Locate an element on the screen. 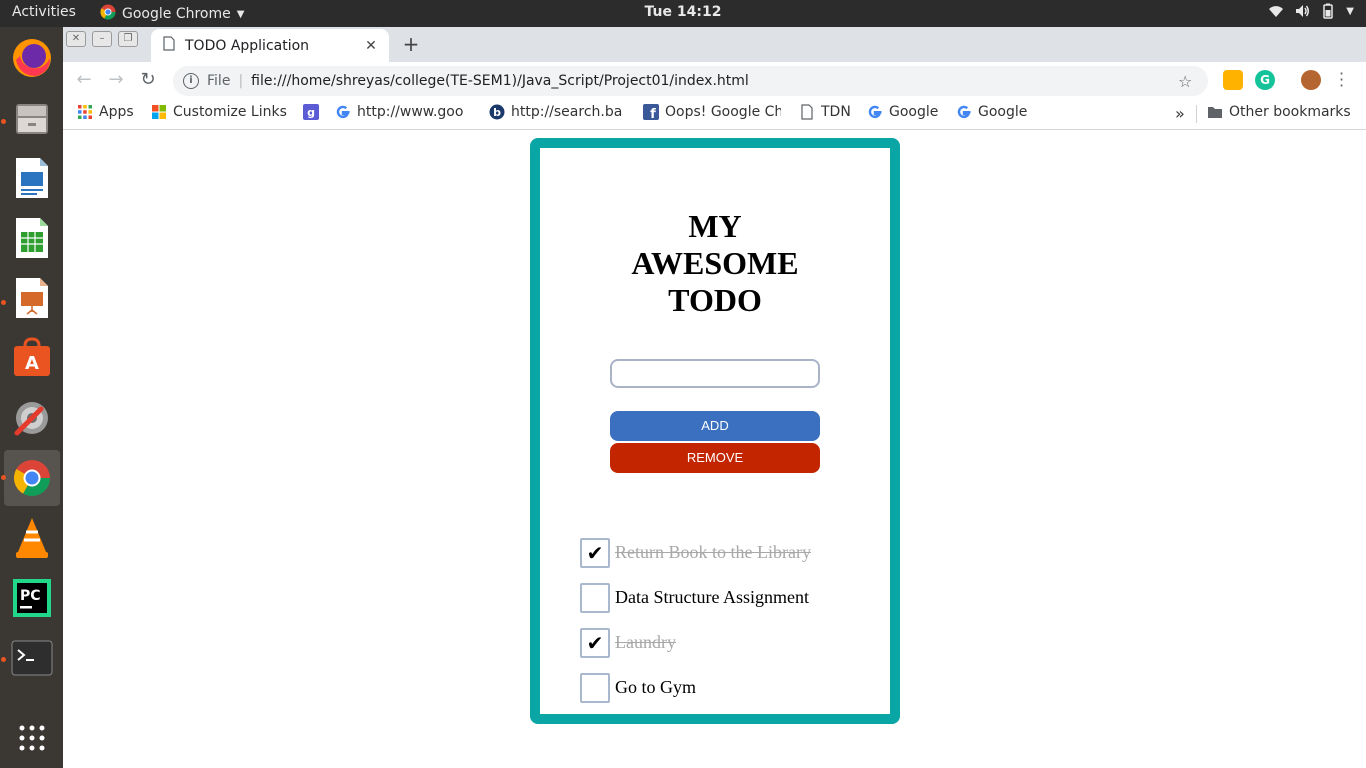 This screenshot has height=768, width=1366. add-button: ADD is located at coordinates (715, 426).